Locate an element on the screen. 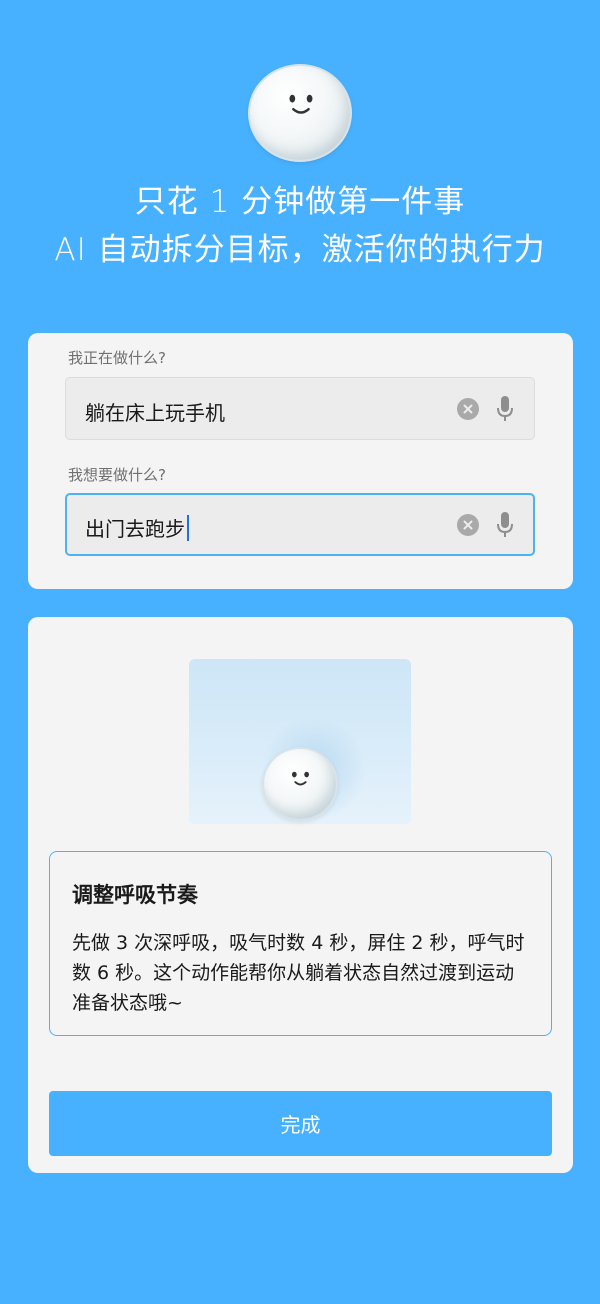  goal-activity-field: 出门去跑步 is located at coordinates (300, 524).